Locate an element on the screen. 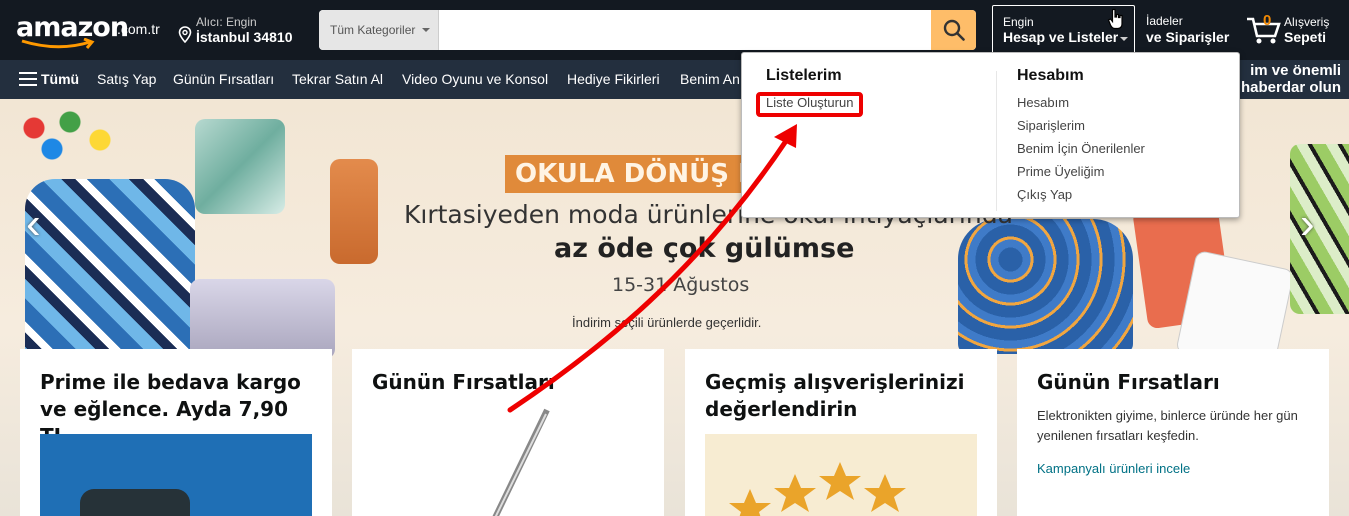 The width and height of the screenshot is (1349, 516). hero-title: az öde çok gülümse is located at coordinates (704, 248).